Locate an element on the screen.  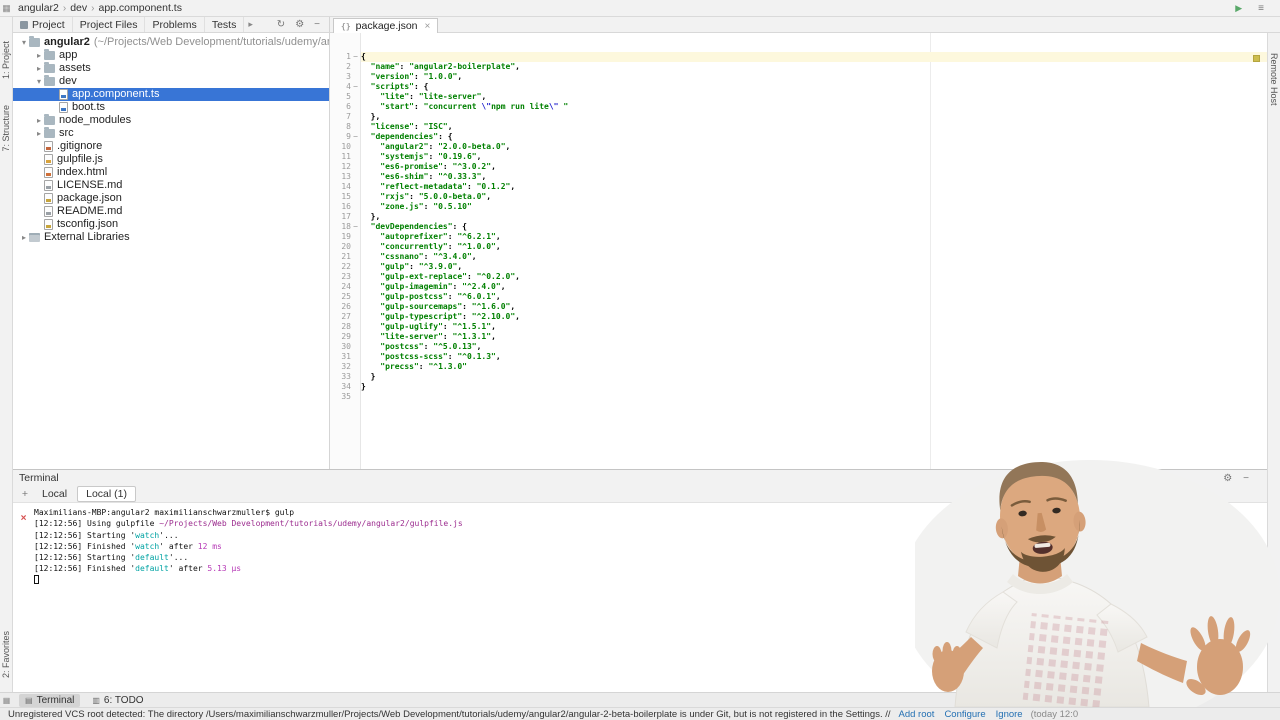
main-menu-icon: ≡ is located at coordinates (1261, 8).